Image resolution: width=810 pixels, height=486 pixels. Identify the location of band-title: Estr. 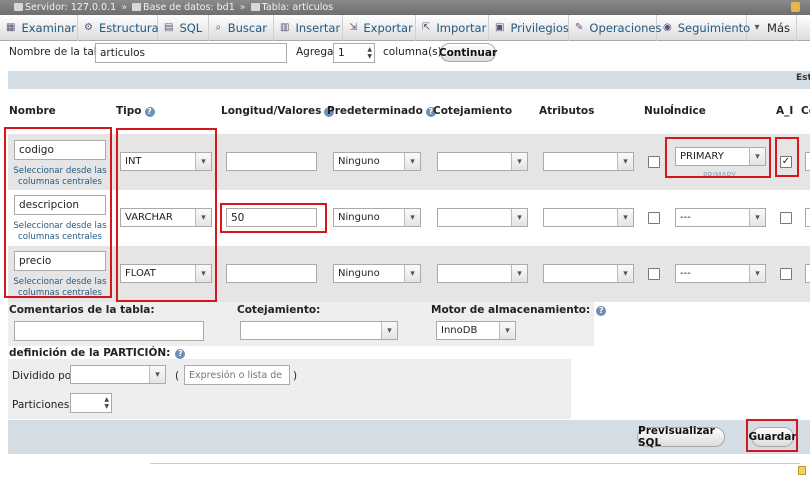
(803, 78).